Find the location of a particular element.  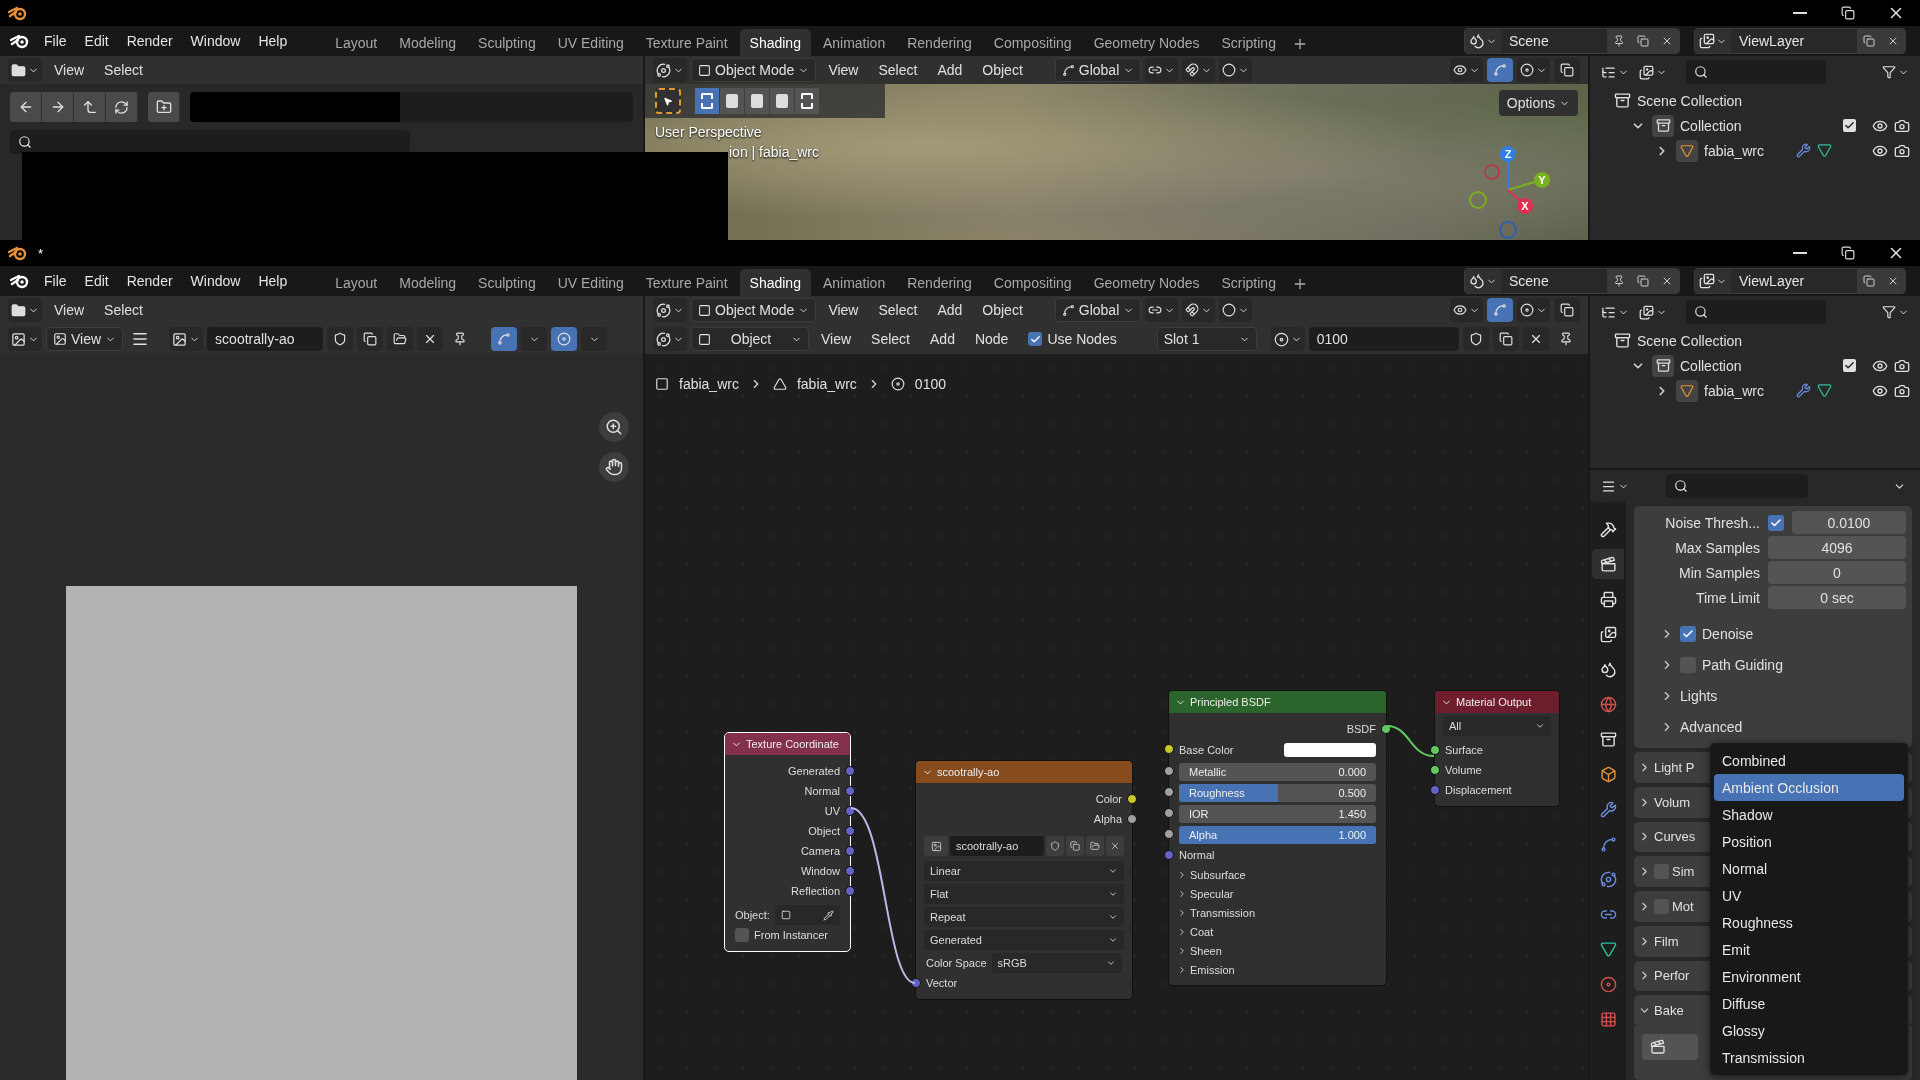

panel-toggle: Emission is located at coordinates (1277, 969).